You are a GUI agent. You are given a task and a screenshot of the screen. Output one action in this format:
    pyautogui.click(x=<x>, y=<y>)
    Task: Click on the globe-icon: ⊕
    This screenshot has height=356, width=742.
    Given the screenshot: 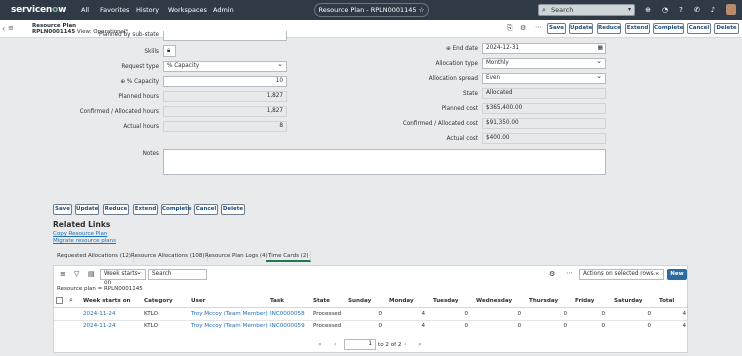 What is the action you would take?
    pyautogui.click(x=648, y=10)
    